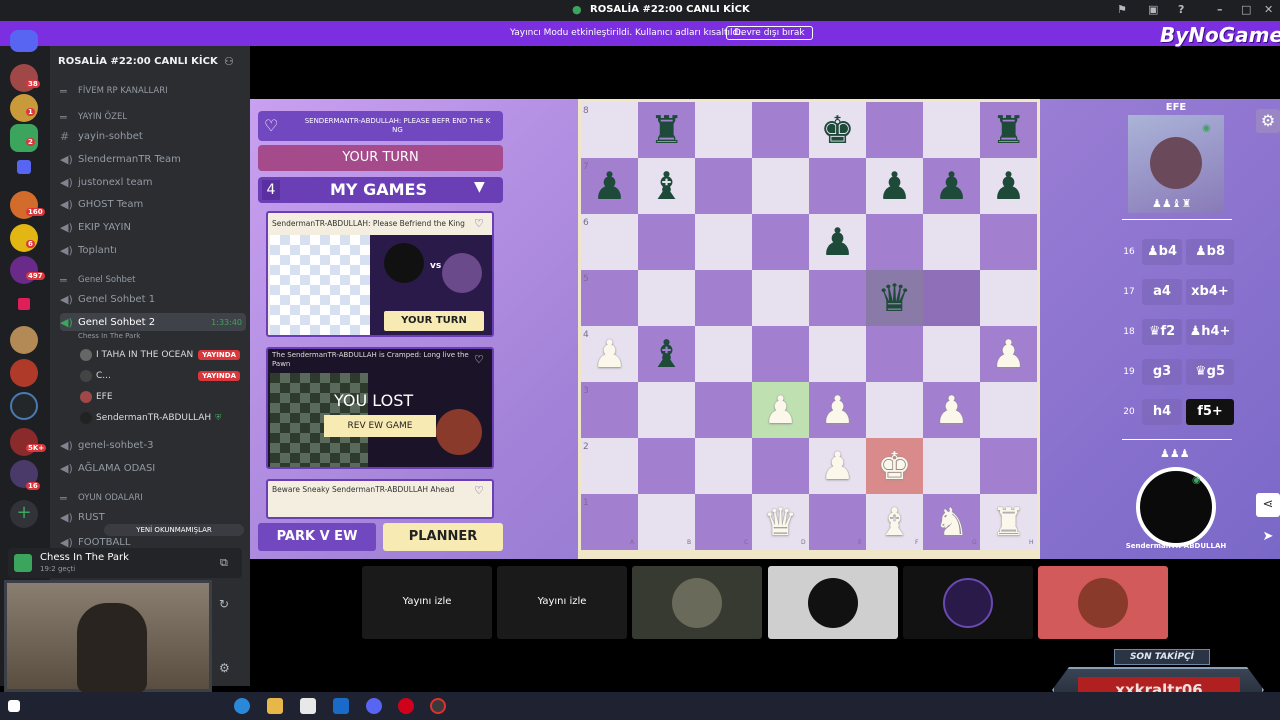 The width and height of the screenshot is (1280, 720). I want to click on category-fivem: ═ FİVEM RP KANALLARI, so click(153, 91).